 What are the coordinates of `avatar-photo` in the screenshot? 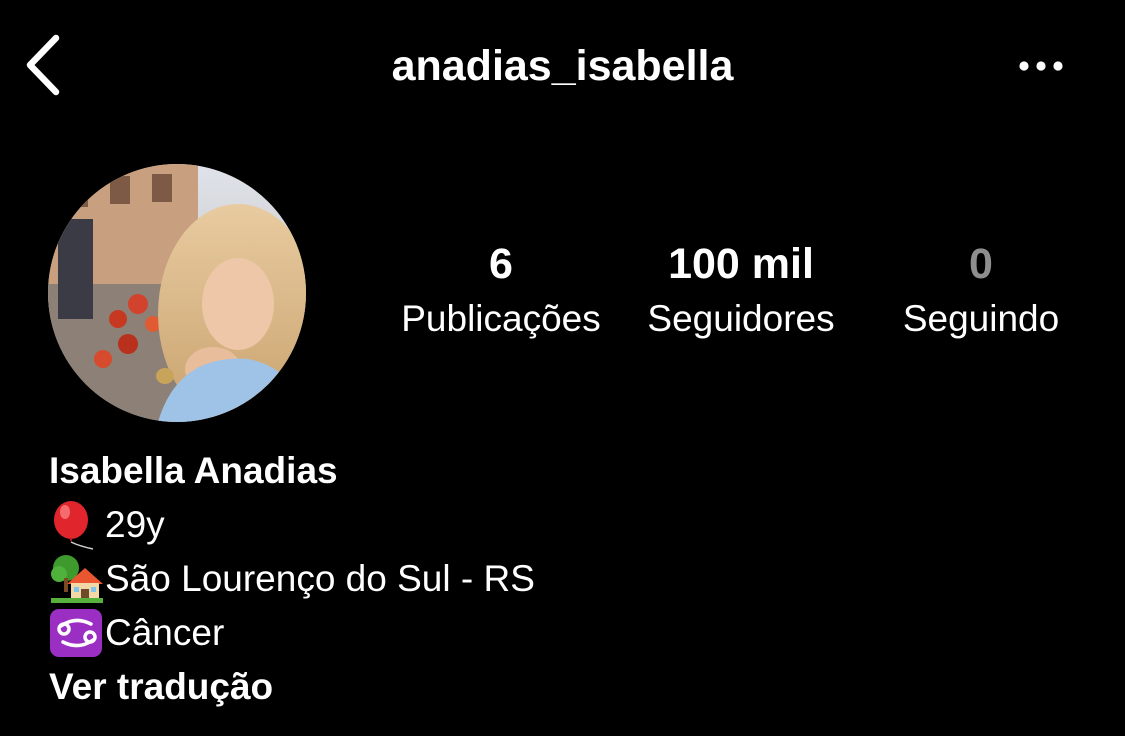 It's located at (177, 293).